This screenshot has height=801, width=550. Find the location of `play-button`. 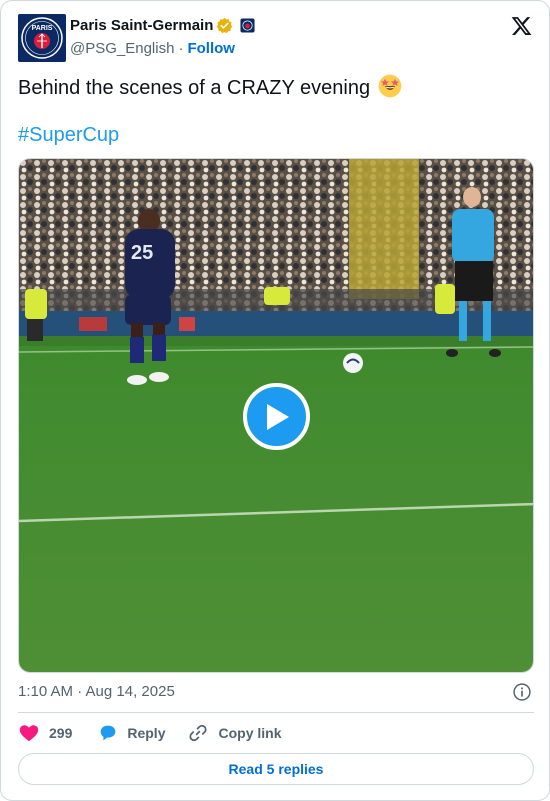

play-button is located at coordinates (276, 416).